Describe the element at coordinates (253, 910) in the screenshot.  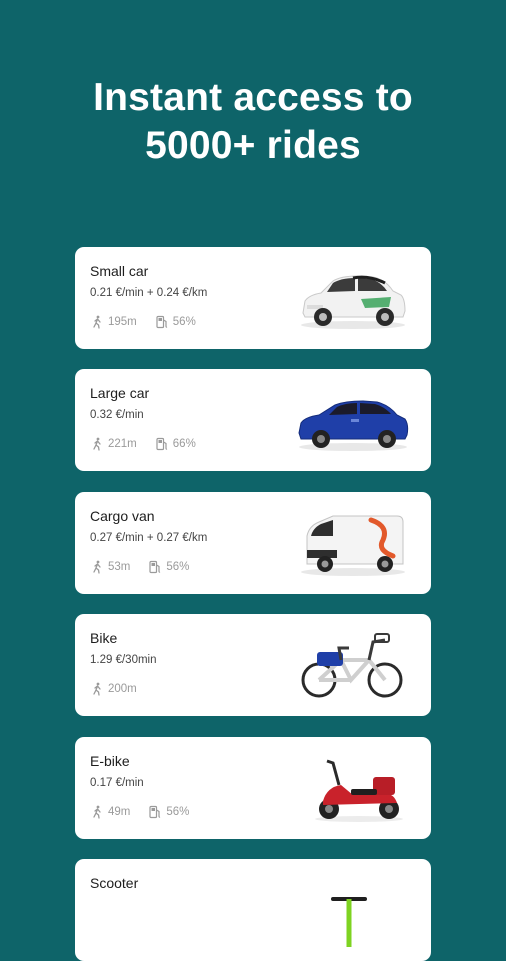
I see `vehicle-card-scooter: Scooter` at that location.